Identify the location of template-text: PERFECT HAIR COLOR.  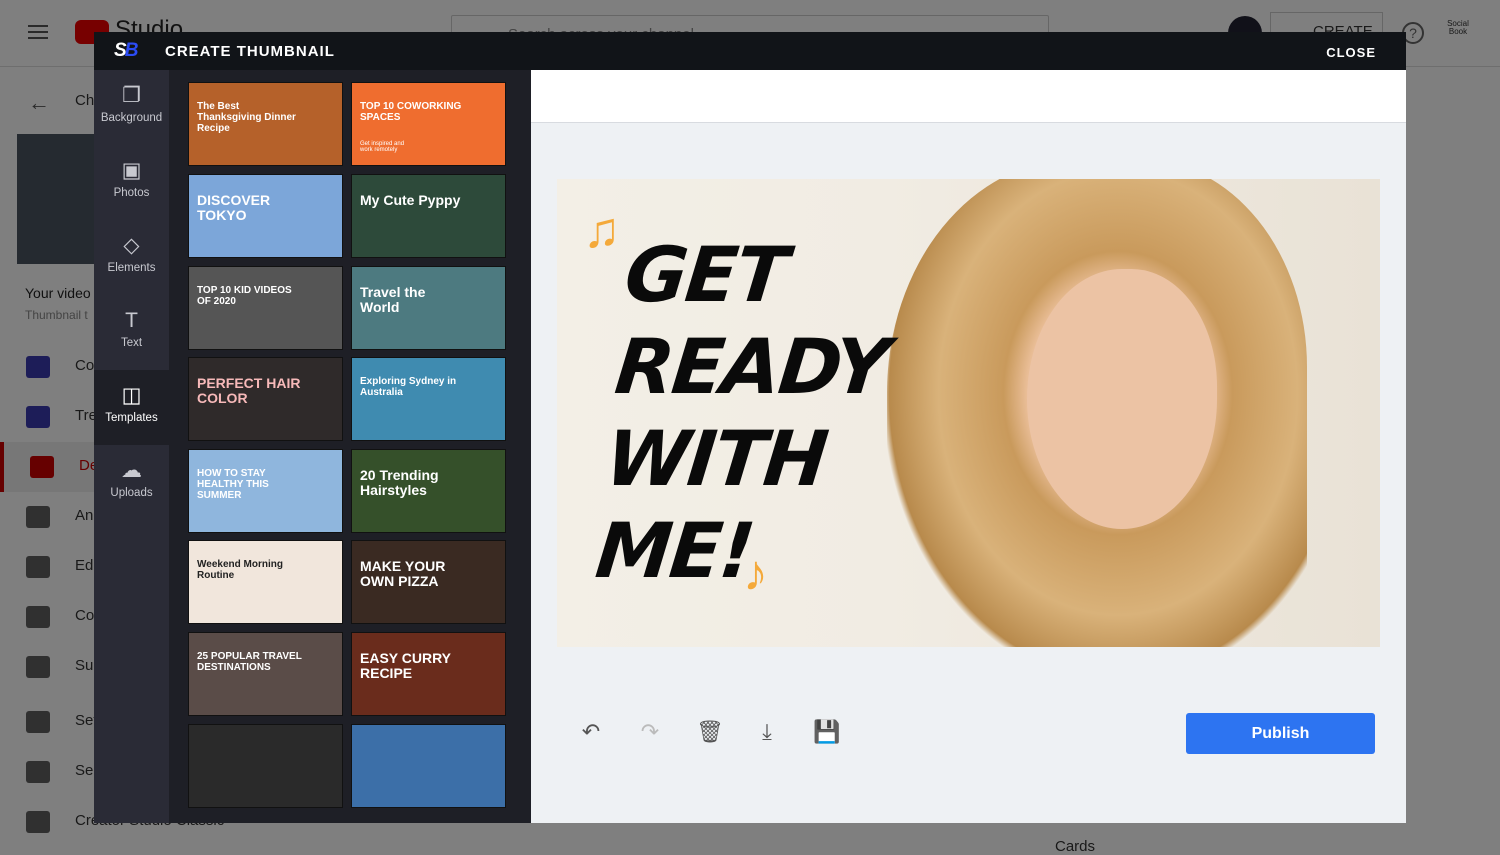
(249, 391).